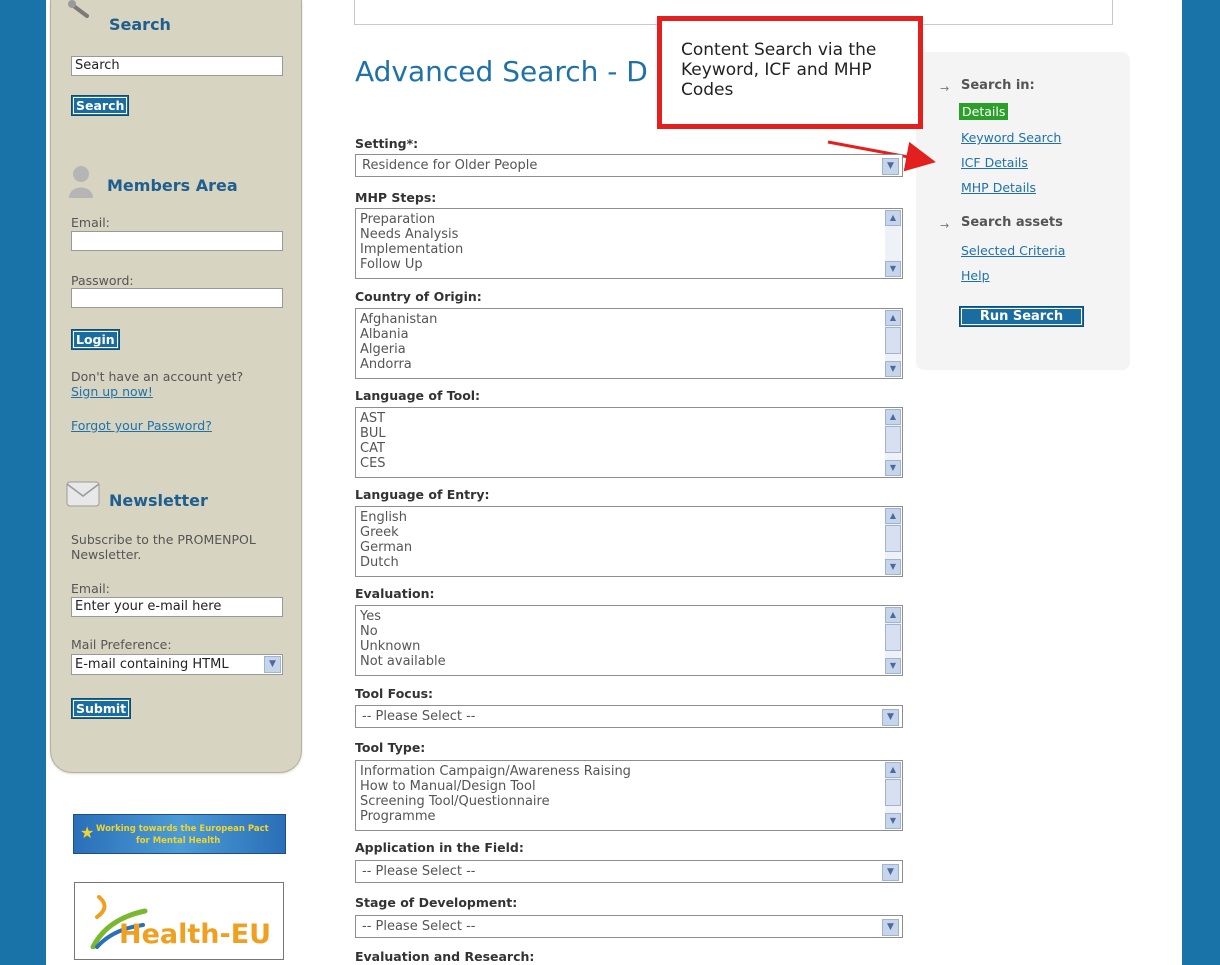 Image resolution: width=1220 pixels, height=965 pixels. I want to click on signup-link: Sign up now!, so click(112, 391).